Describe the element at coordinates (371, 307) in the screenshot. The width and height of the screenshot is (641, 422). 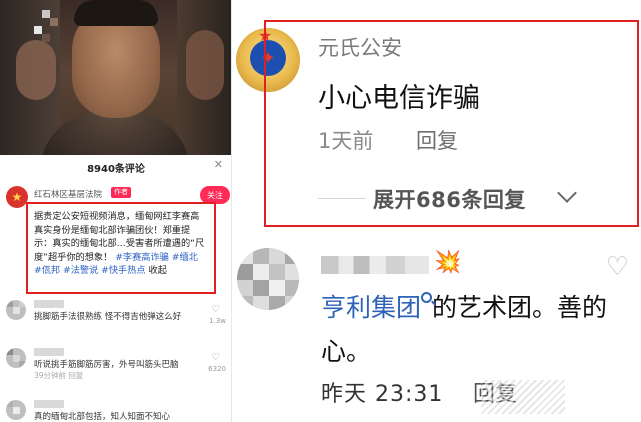
I see `search-link: 亨利集团` at that location.